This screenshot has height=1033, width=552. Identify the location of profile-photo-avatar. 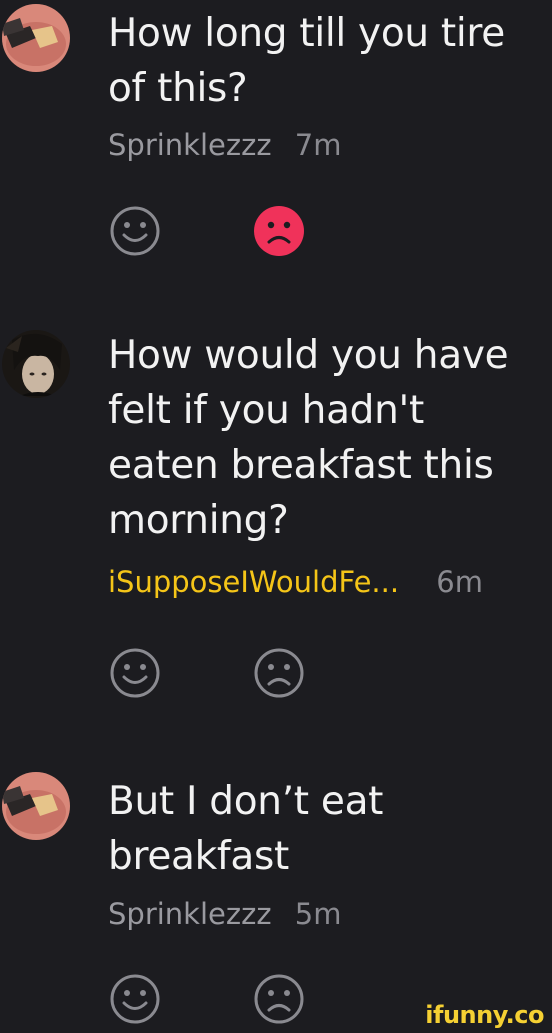
(36, 364).